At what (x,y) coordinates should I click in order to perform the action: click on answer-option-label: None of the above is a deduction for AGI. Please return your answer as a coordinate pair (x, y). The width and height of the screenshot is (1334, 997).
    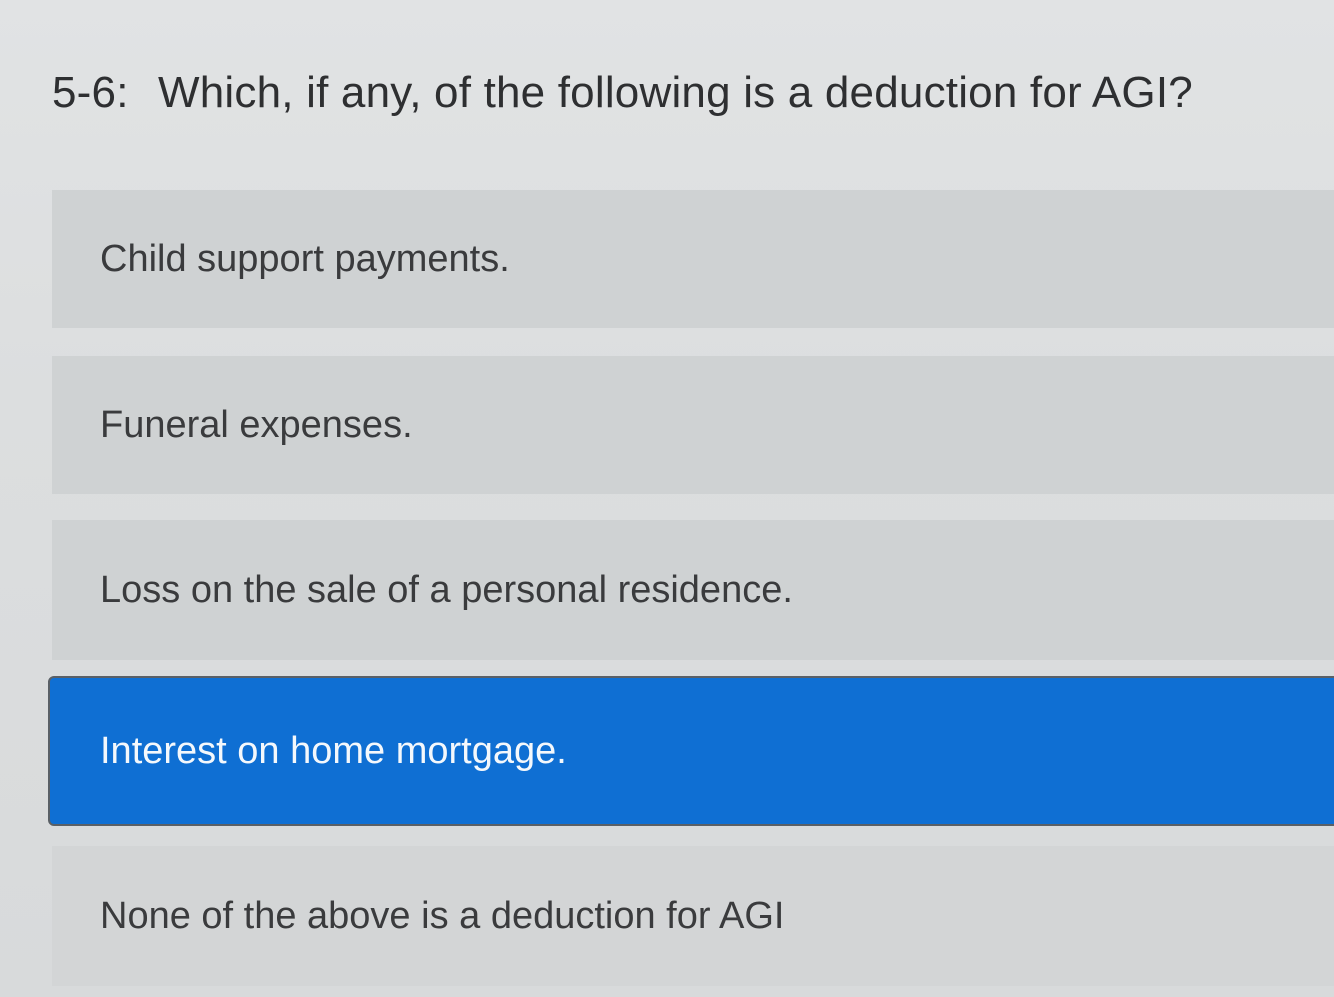
    Looking at the image, I should click on (442, 915).